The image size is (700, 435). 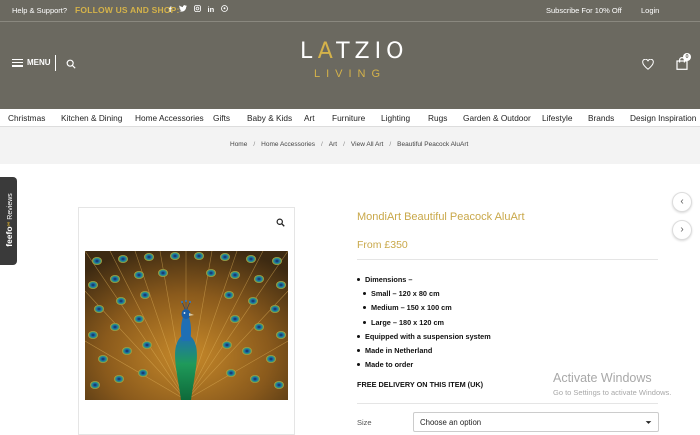 What do you see at coordinates (682, 230) in the screenshot?
I see `next-product-button: ›` at bounding box center [682, 230].